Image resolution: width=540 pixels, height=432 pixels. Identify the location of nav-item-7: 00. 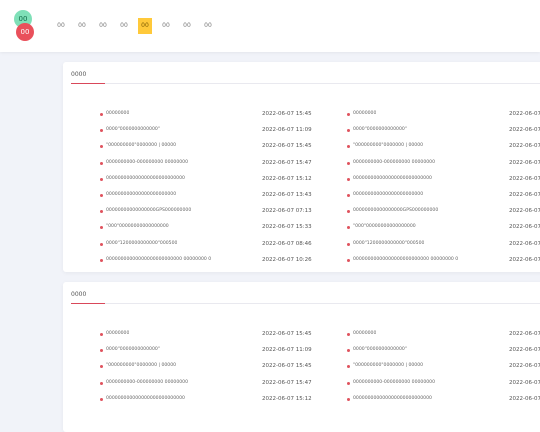
(187, 26).